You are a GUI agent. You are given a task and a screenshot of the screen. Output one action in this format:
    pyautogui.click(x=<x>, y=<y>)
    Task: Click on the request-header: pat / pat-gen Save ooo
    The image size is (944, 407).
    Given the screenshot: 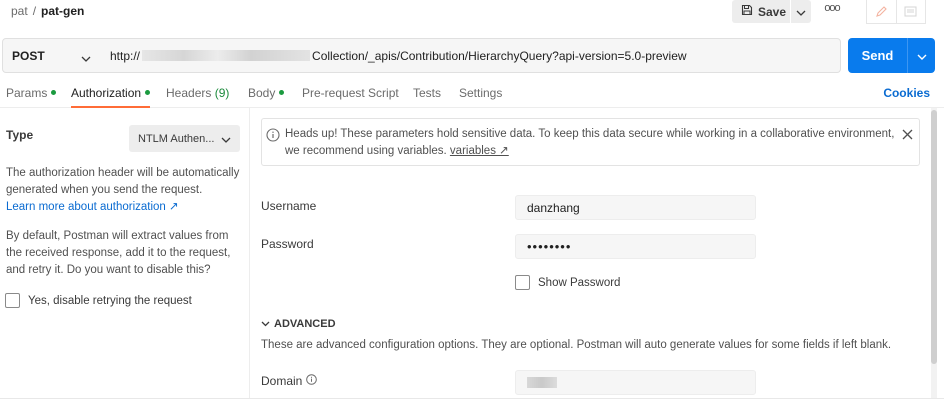 What is the action you would take?
    pyautogui.click(x=472, y=15)
    